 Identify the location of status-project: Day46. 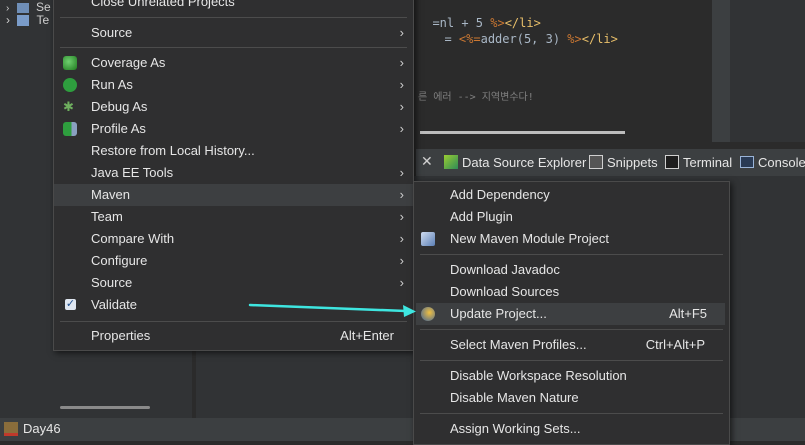
(32, 428).